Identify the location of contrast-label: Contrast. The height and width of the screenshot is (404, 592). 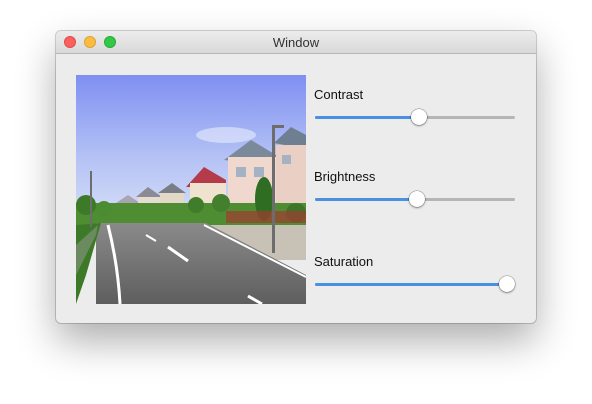
(339, 94).